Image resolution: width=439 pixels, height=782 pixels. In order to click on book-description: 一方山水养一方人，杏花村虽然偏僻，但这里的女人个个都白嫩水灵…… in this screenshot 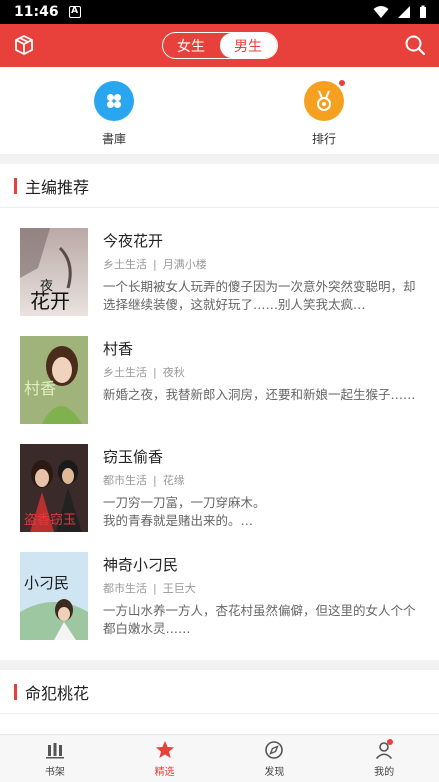, I will do `click(259, 619)`.